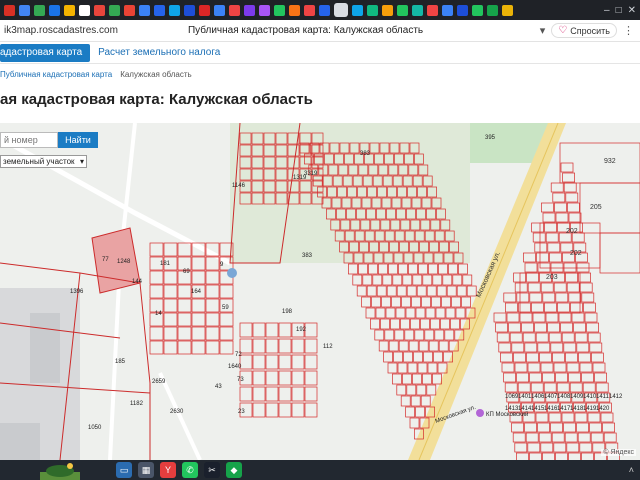 The width and height of the screenshot is (640, 480). I want to click on poi-label: КП Московский, so click(507, 414).